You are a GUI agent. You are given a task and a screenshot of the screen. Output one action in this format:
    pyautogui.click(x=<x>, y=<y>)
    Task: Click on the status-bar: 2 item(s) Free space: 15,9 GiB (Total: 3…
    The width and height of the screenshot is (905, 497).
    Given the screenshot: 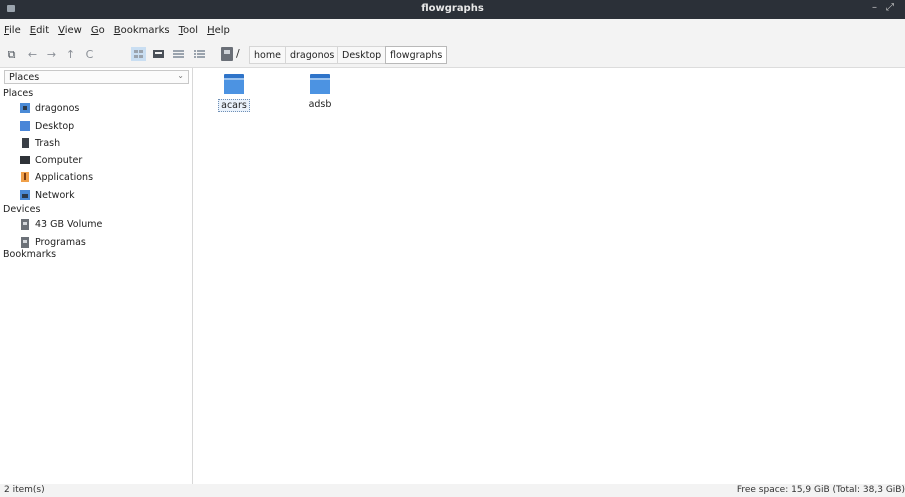 What is the action you would take?
    pyautogui.click(x=452, y=490)
    